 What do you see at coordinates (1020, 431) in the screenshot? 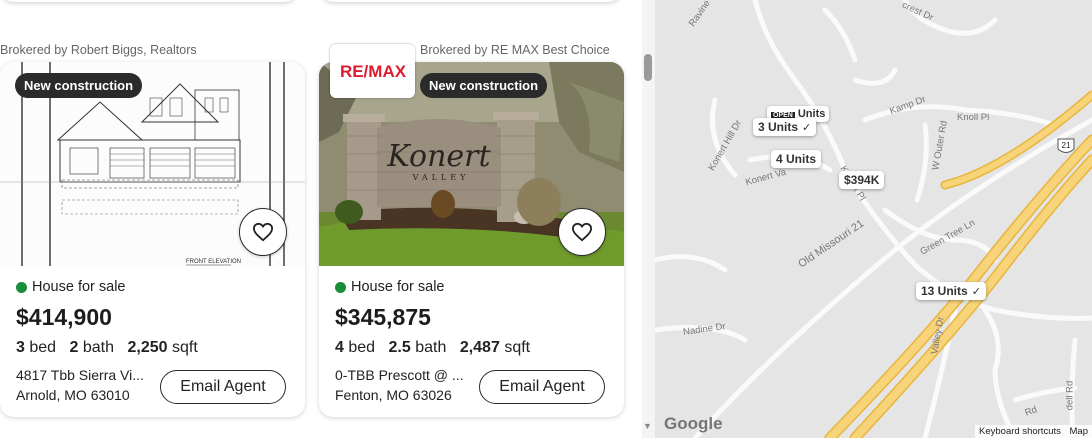
I see `keyboard-shortcuts-link: Keyboard shortcuts` at bounding box center [1020, 431].